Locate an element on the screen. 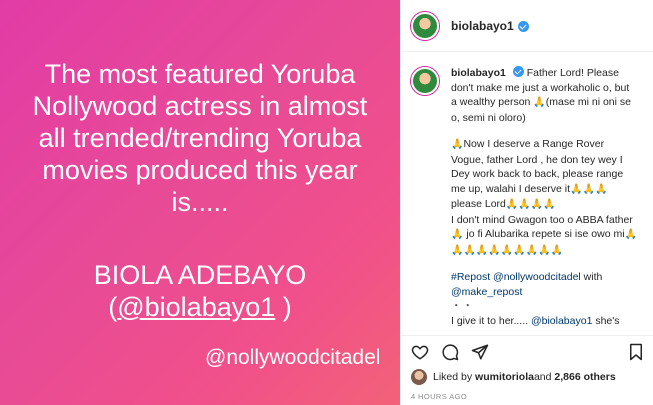  caption-text: she's is located at coordinates (606, 320).